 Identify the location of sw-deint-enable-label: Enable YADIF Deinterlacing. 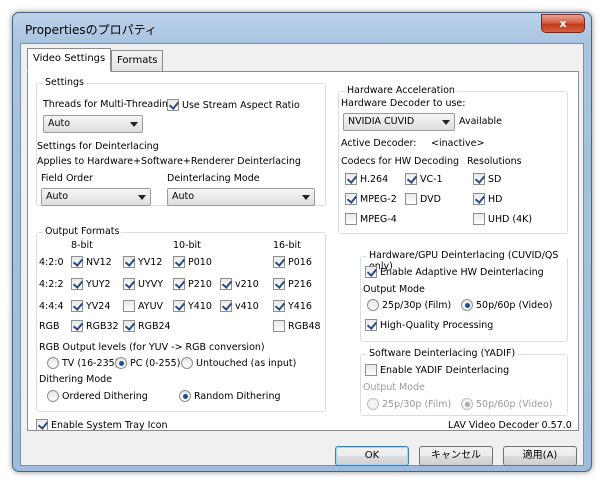
(445, 370).